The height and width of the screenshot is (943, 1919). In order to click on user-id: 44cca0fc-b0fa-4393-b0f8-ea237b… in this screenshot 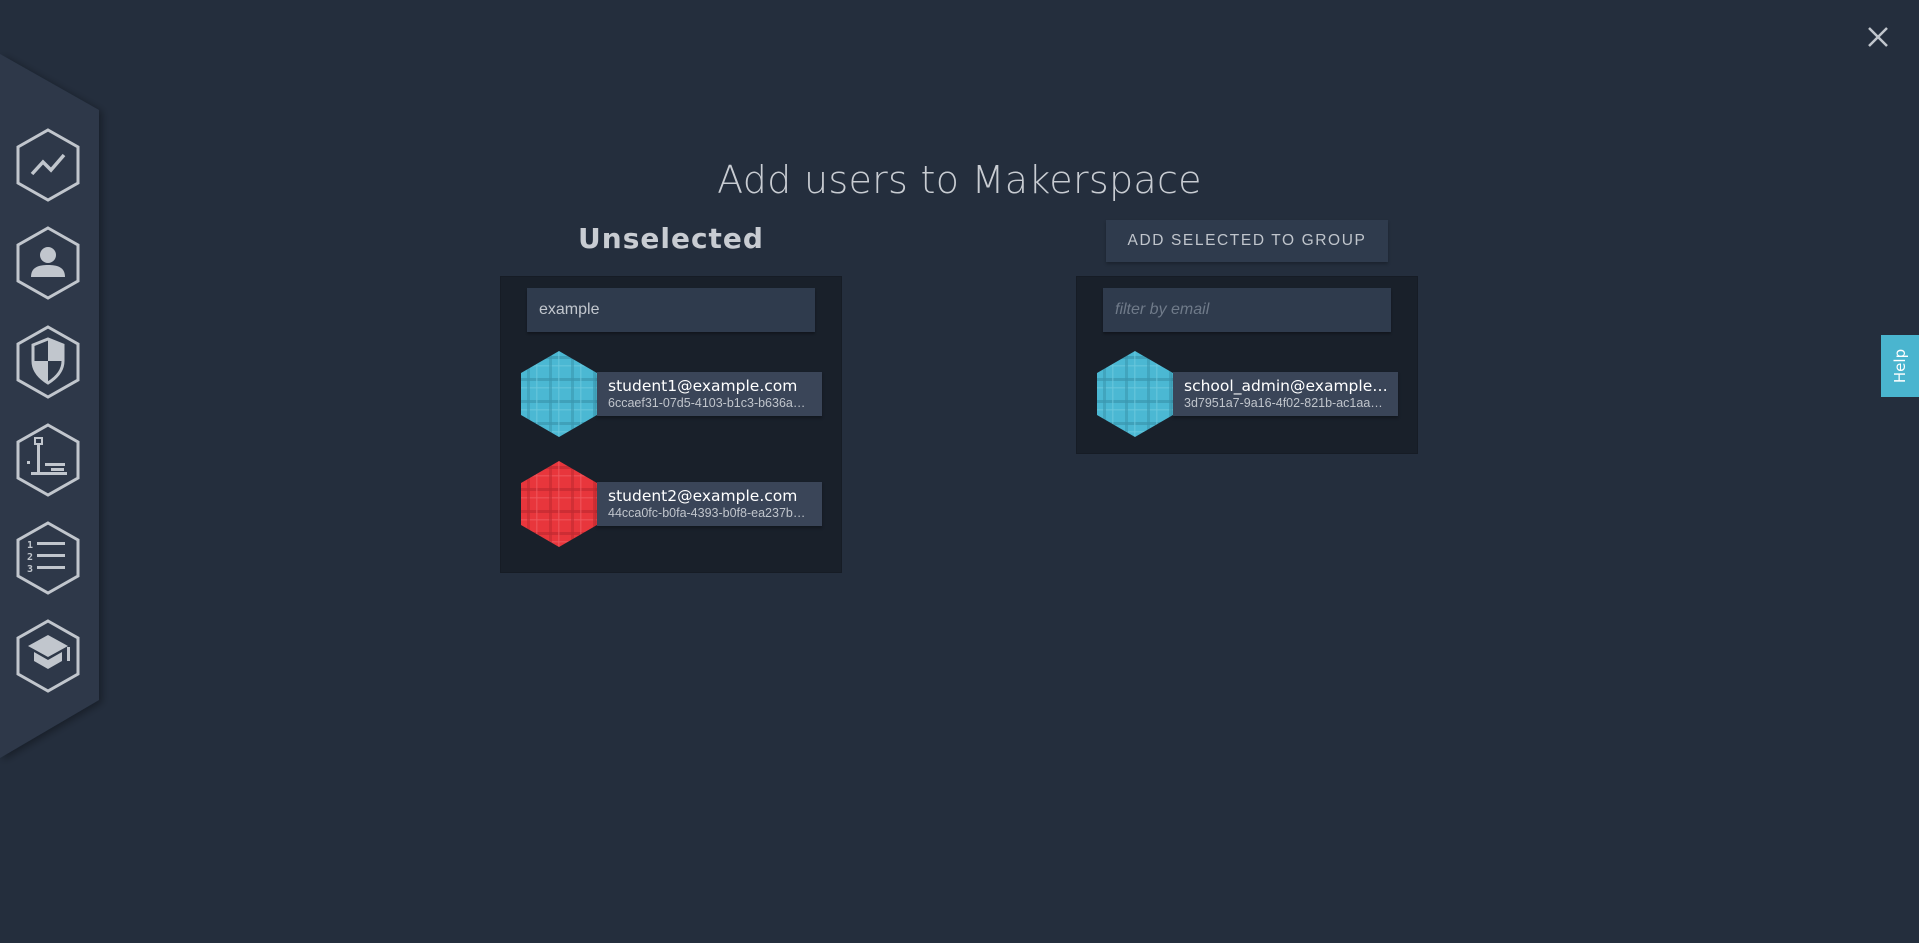, I will do `click(707, 513)`.